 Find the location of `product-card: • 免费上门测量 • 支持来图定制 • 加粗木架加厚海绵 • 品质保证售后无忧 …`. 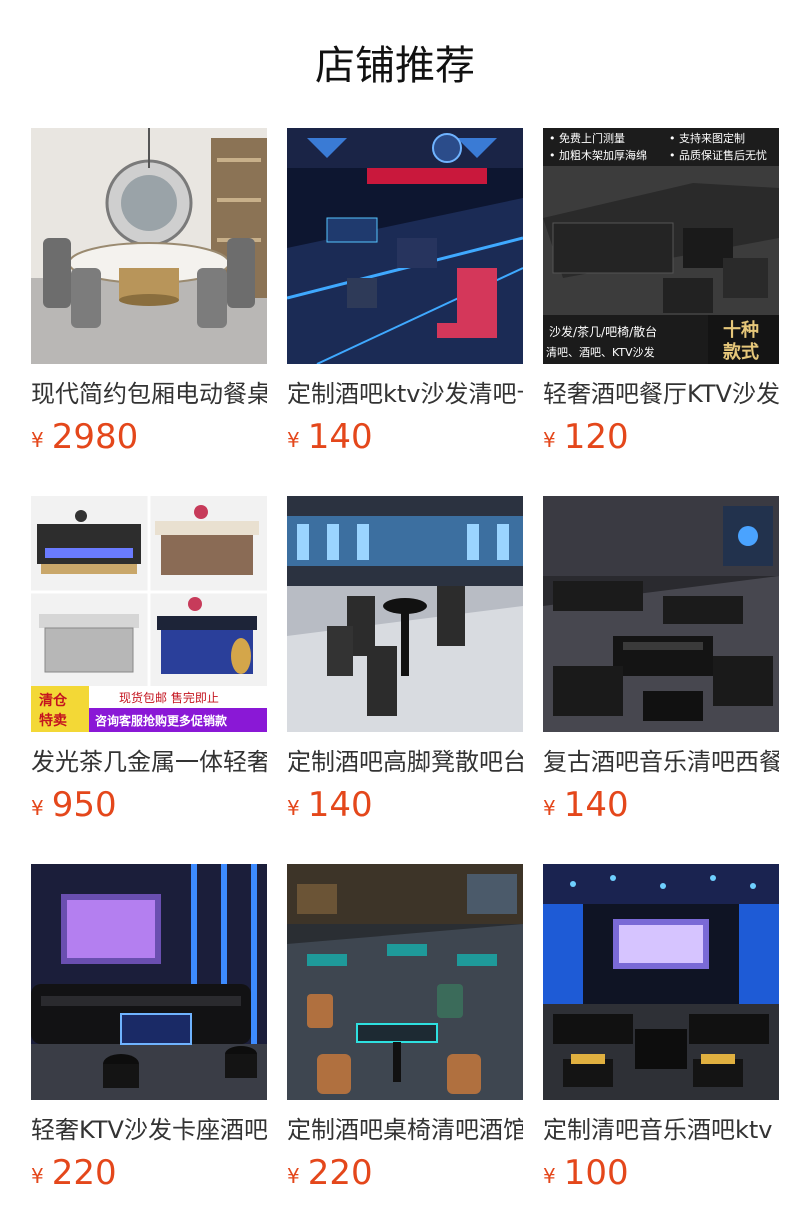

product-card: • 免费上门测量 • 支持来图定制 • 加粗木架加厚海绵 • 品质保证售后无忧 … is located at coordinates (661, 298).